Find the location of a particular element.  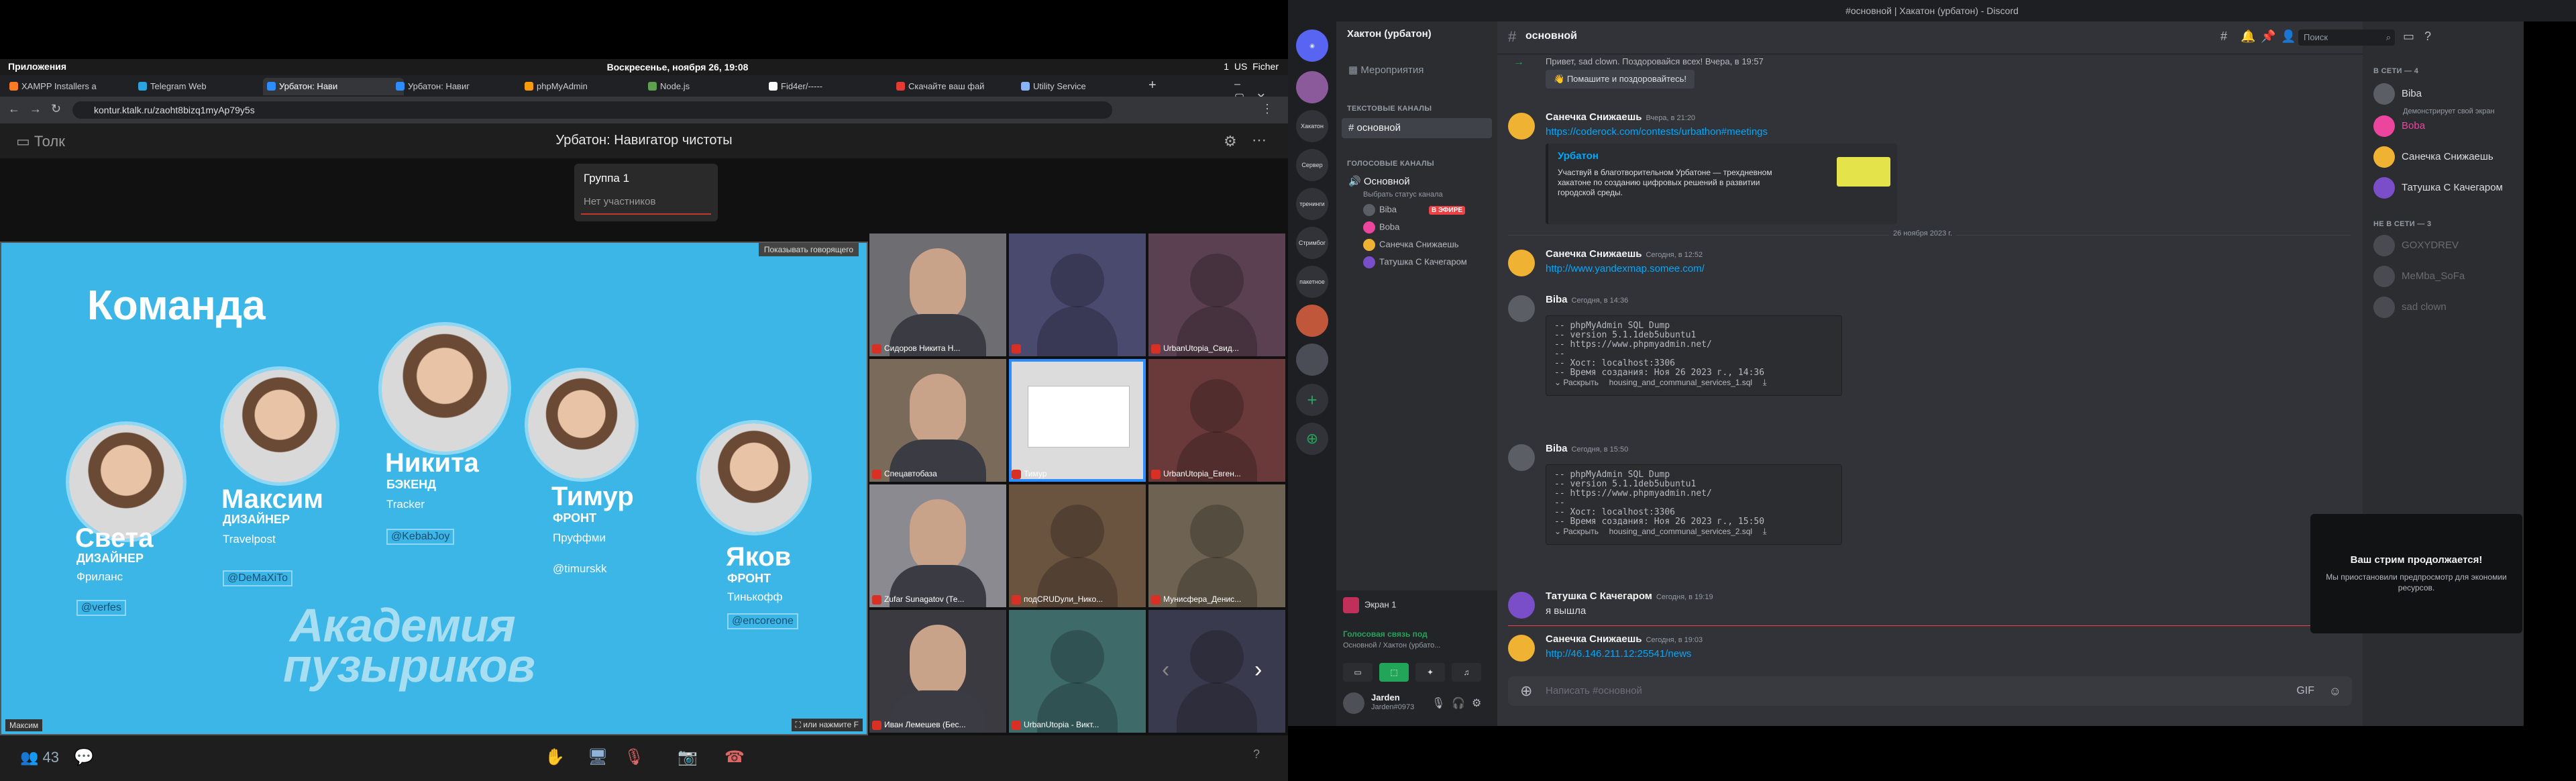

voice-category: ГОЛОСОВЫЕ КАНАЛЫ is located at coordinates (1390, 164).